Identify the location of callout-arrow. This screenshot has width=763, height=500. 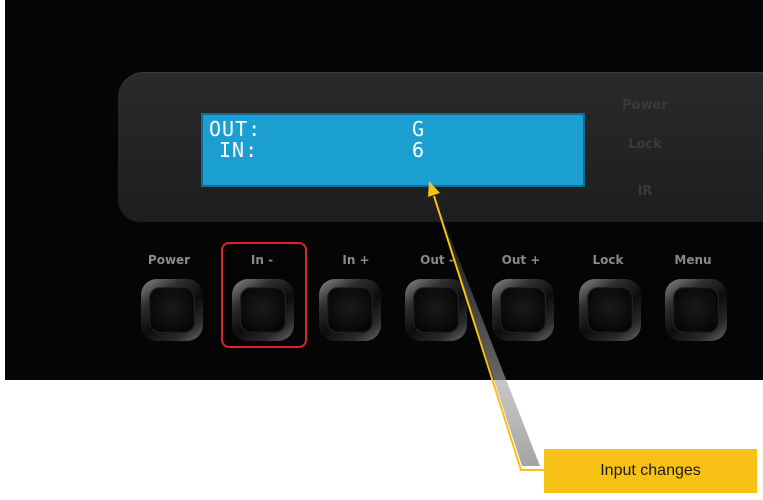
(486, 326).